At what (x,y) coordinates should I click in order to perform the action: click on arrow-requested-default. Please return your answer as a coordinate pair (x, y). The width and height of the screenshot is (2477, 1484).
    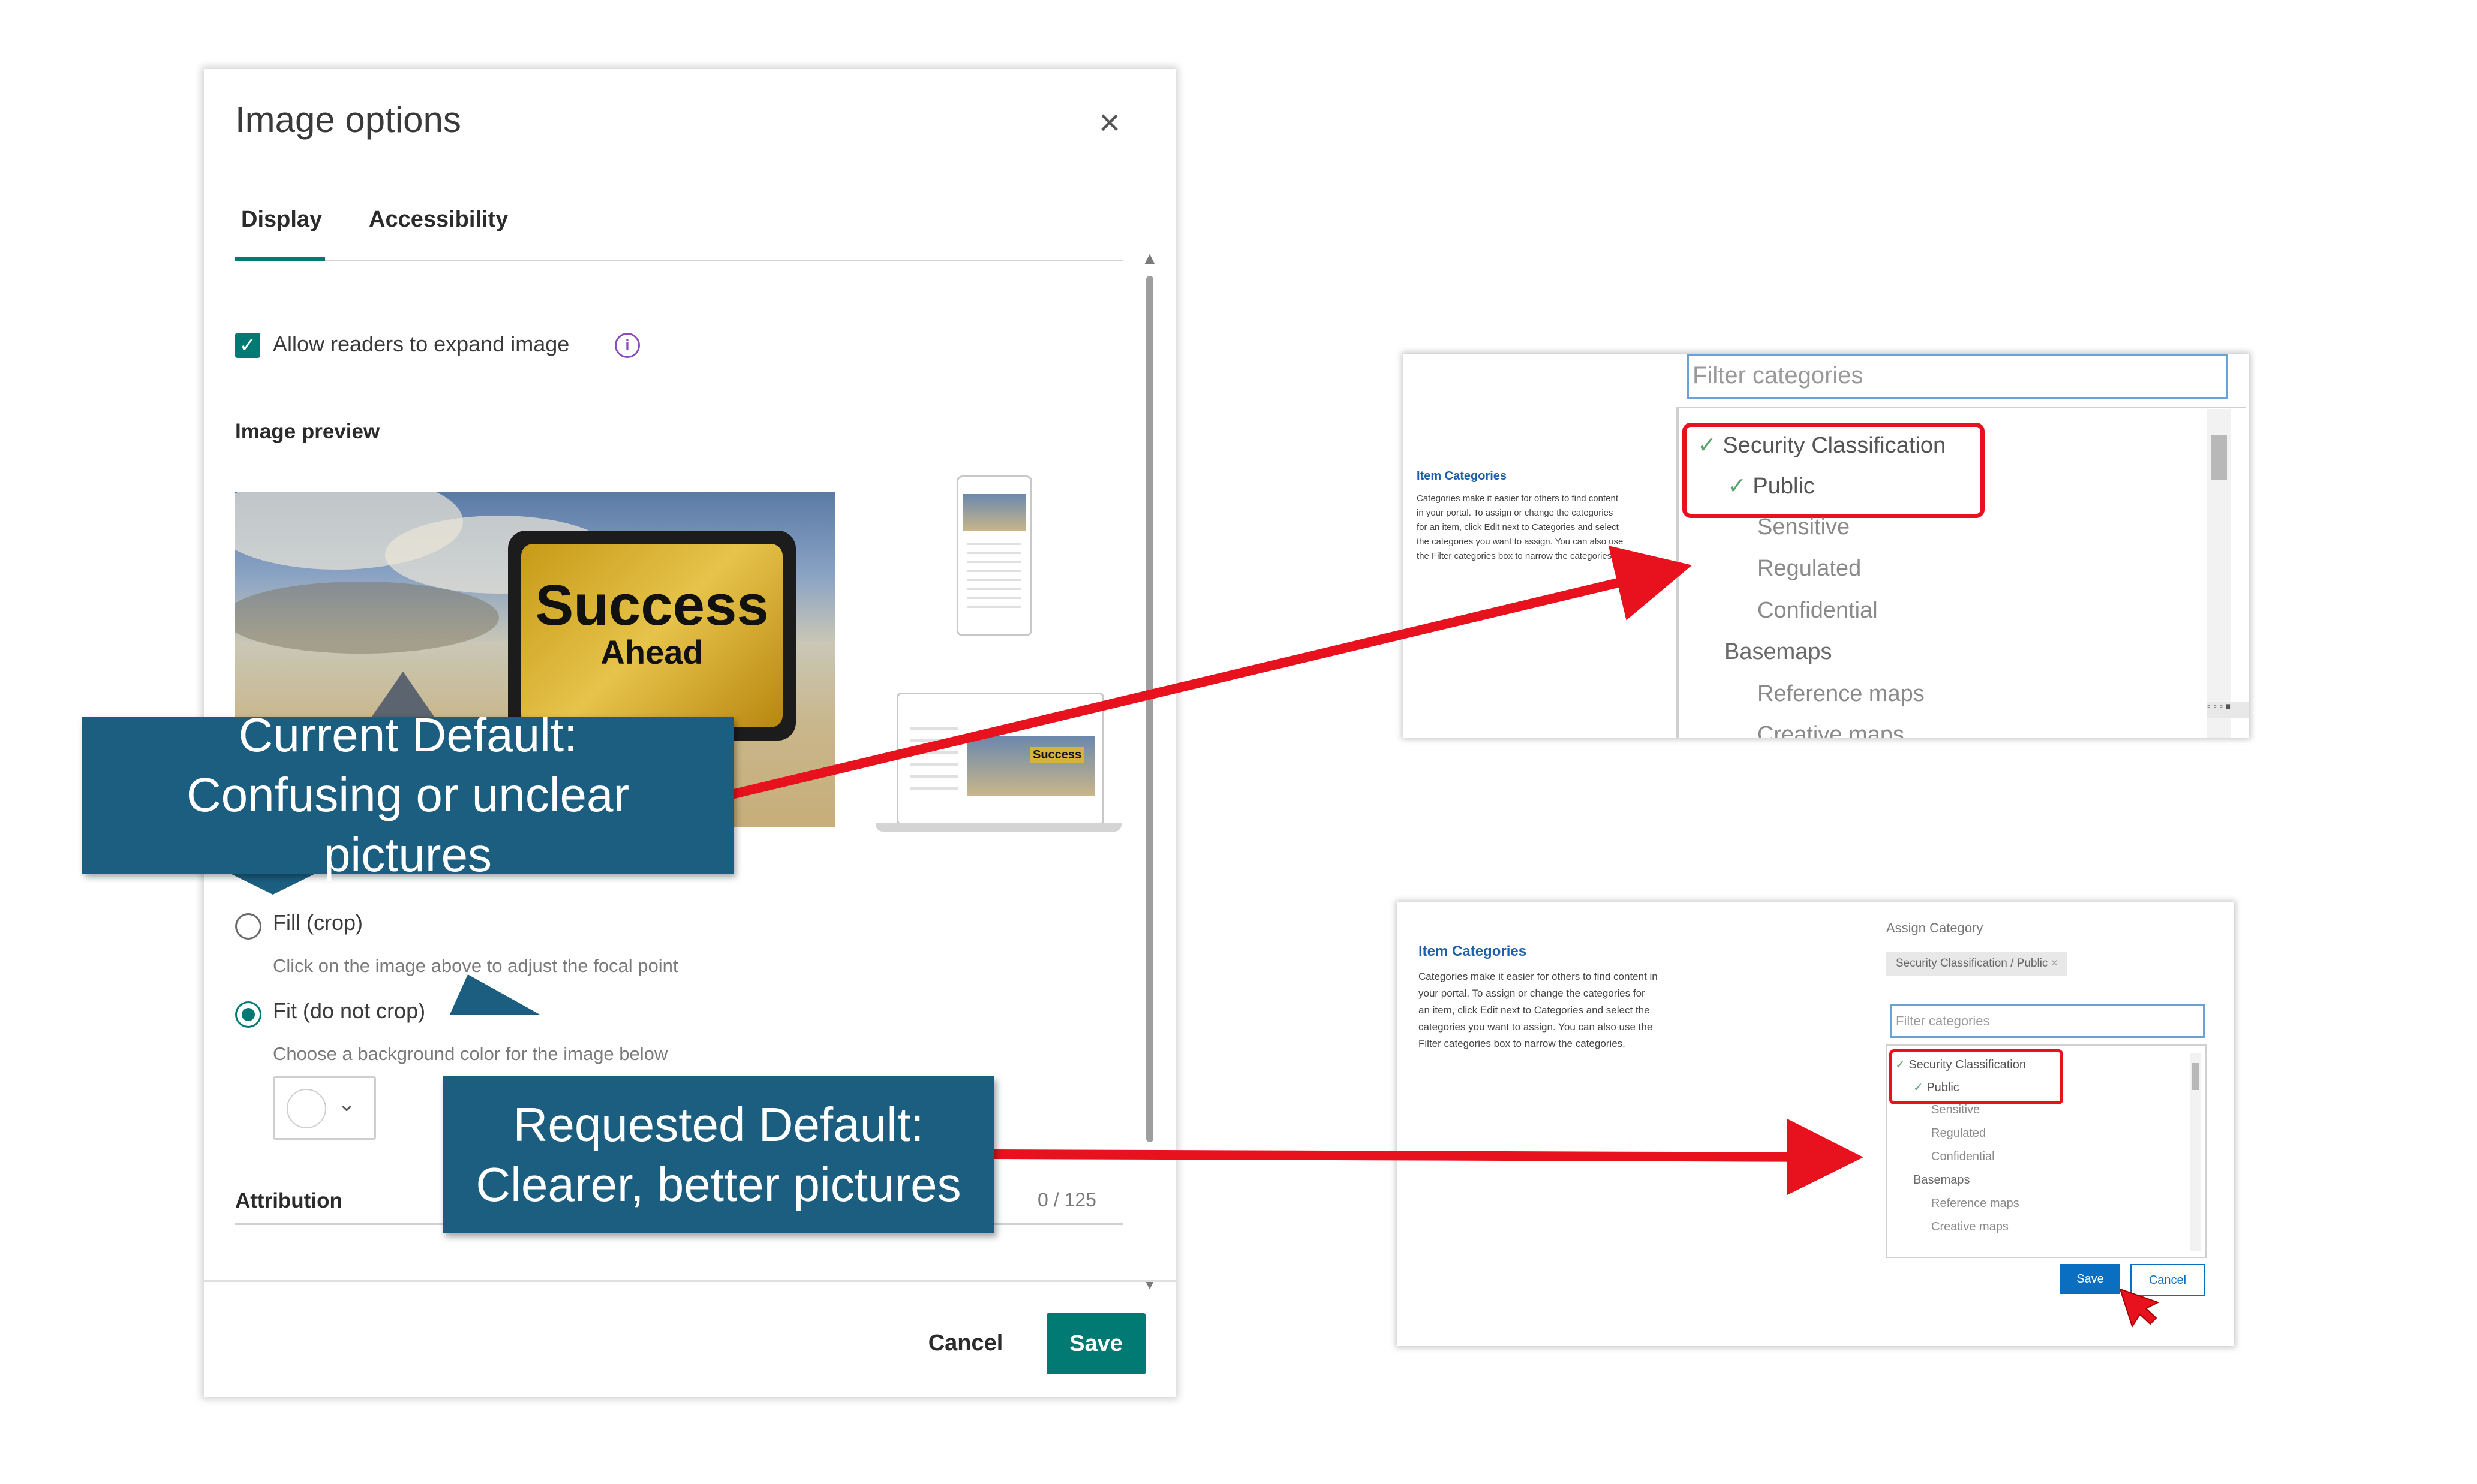
    Looking at the image, I should click on (1426, 1157).